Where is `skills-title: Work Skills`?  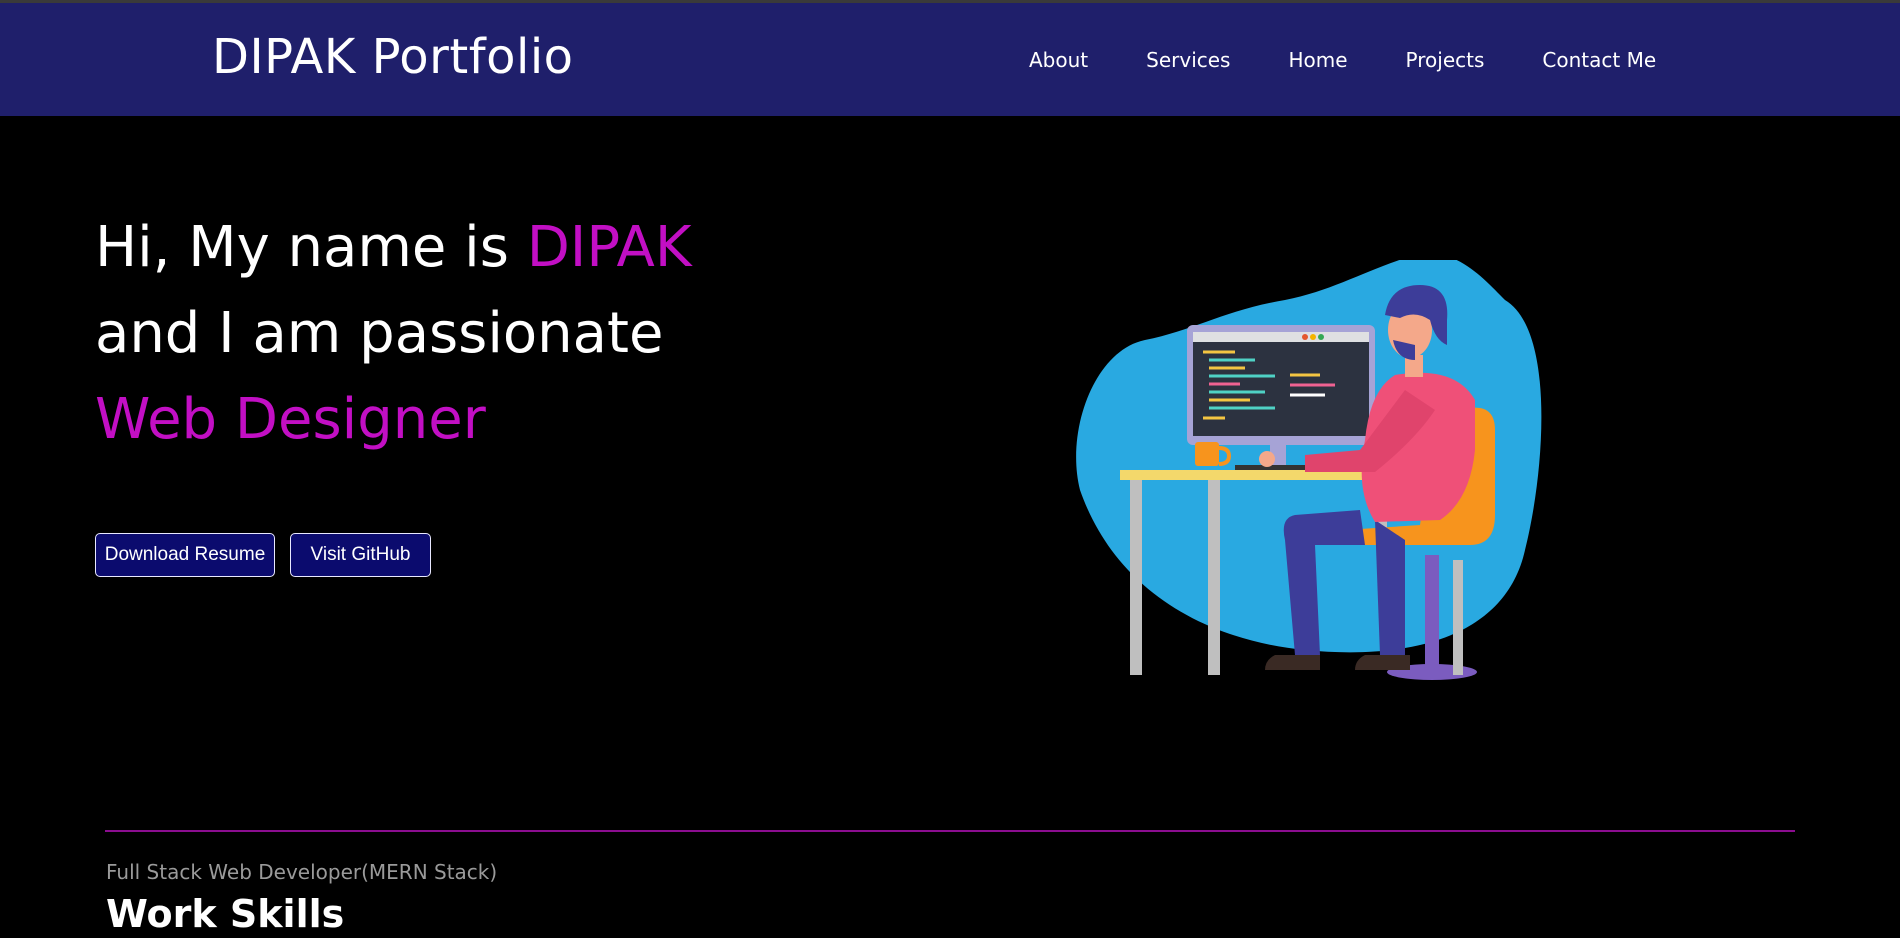 skills-title: Work Skills is located at coordinates (225, 914).